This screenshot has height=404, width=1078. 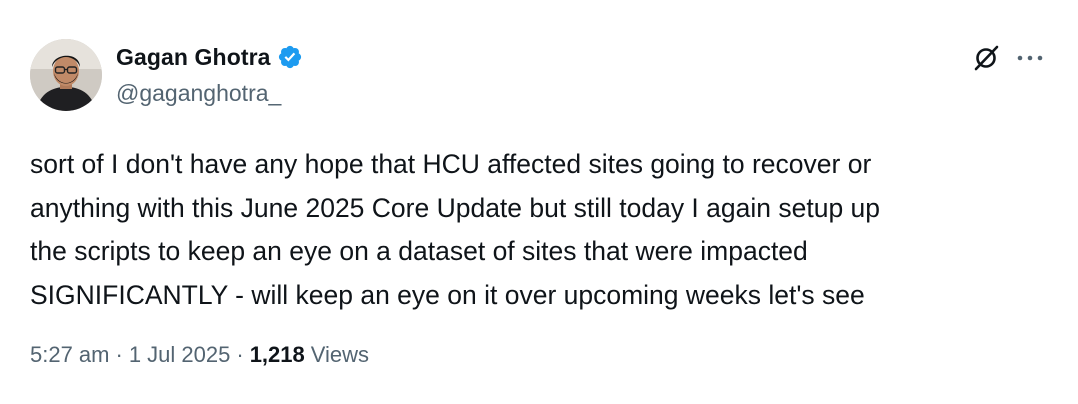 I want to click on avatar-photo, so click(x=66, y=75).